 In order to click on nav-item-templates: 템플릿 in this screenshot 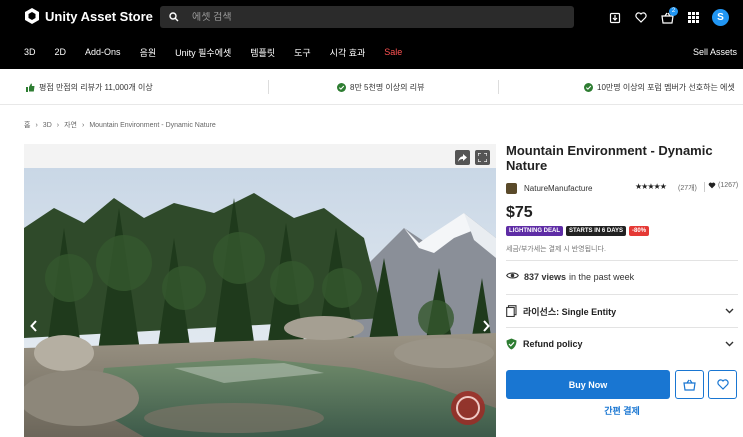, I will do `click(262, 52)`.